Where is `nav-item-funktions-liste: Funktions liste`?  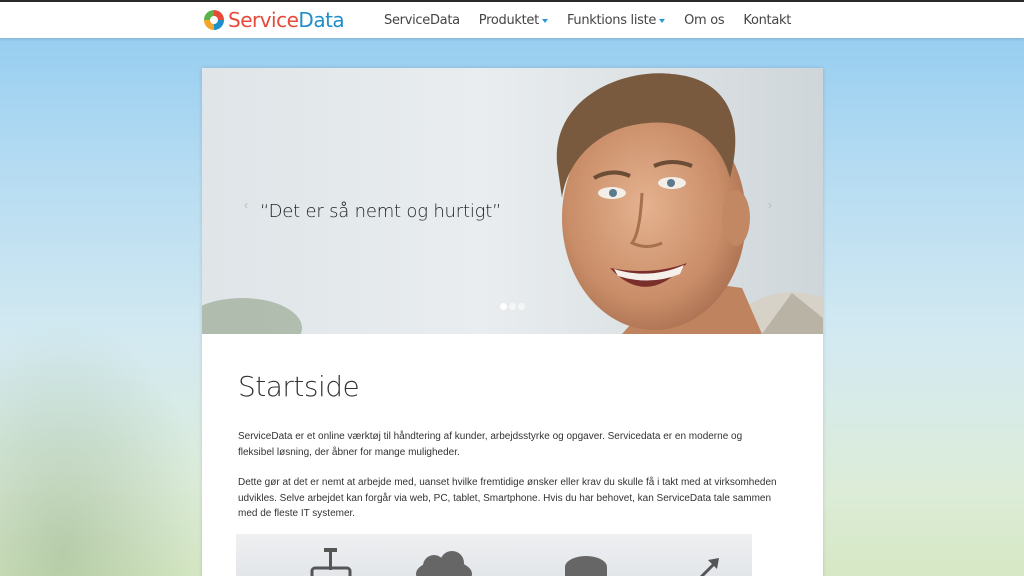 nav-item-funktions-liste: Funktions liste is located at coordinates (616, 20).